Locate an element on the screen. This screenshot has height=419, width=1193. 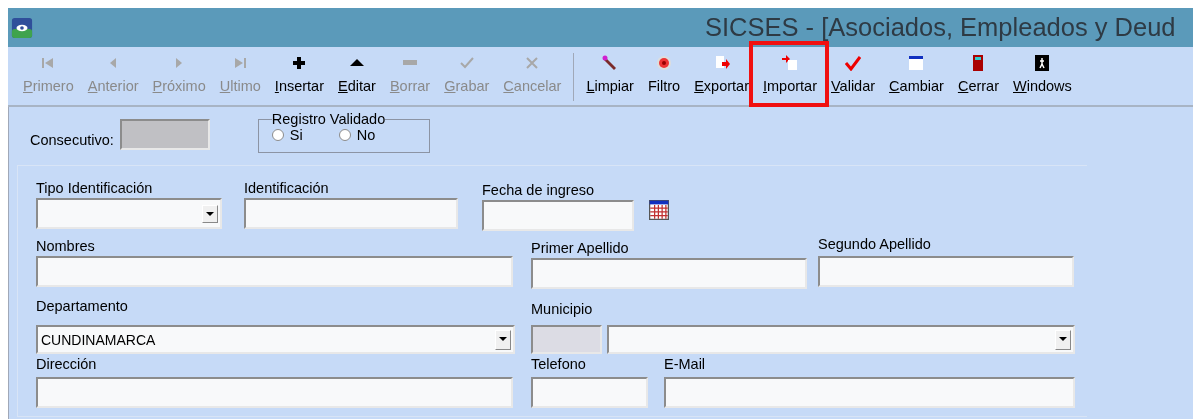
toolbar-button: Windows is located at coordinates (1042, 72).